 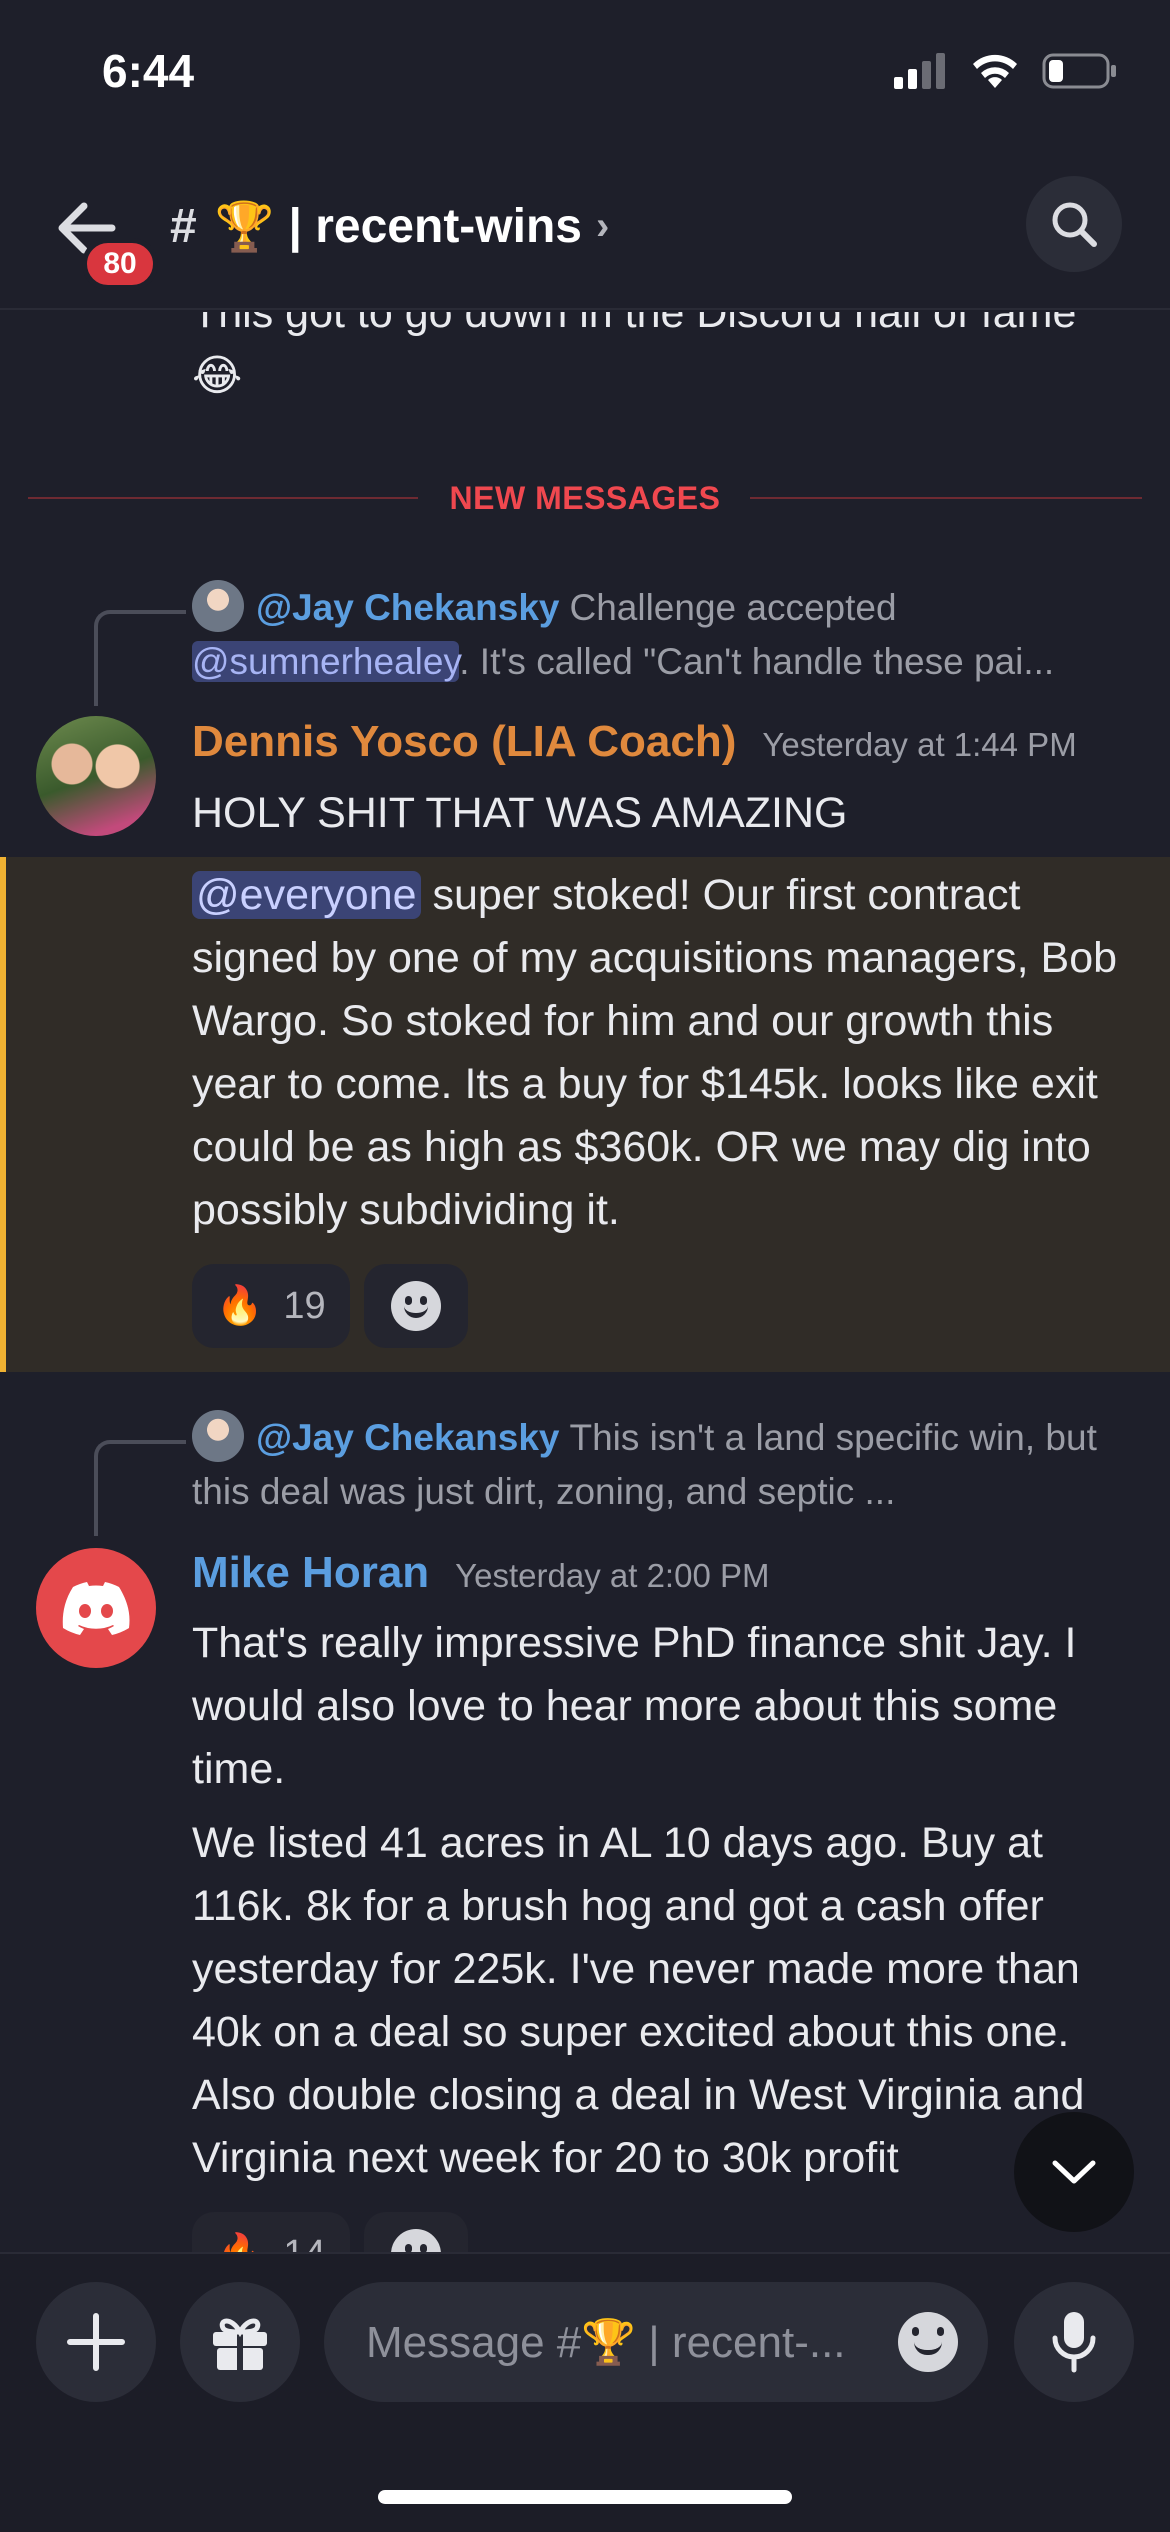 What do you see at coordinates (919, 71) in the screenshot?
I see `signal-icon` at bounding box center [919, 71].